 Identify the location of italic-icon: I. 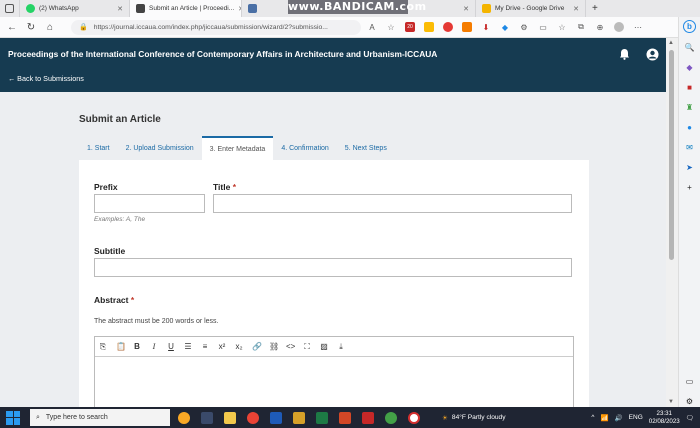
(154, 346).